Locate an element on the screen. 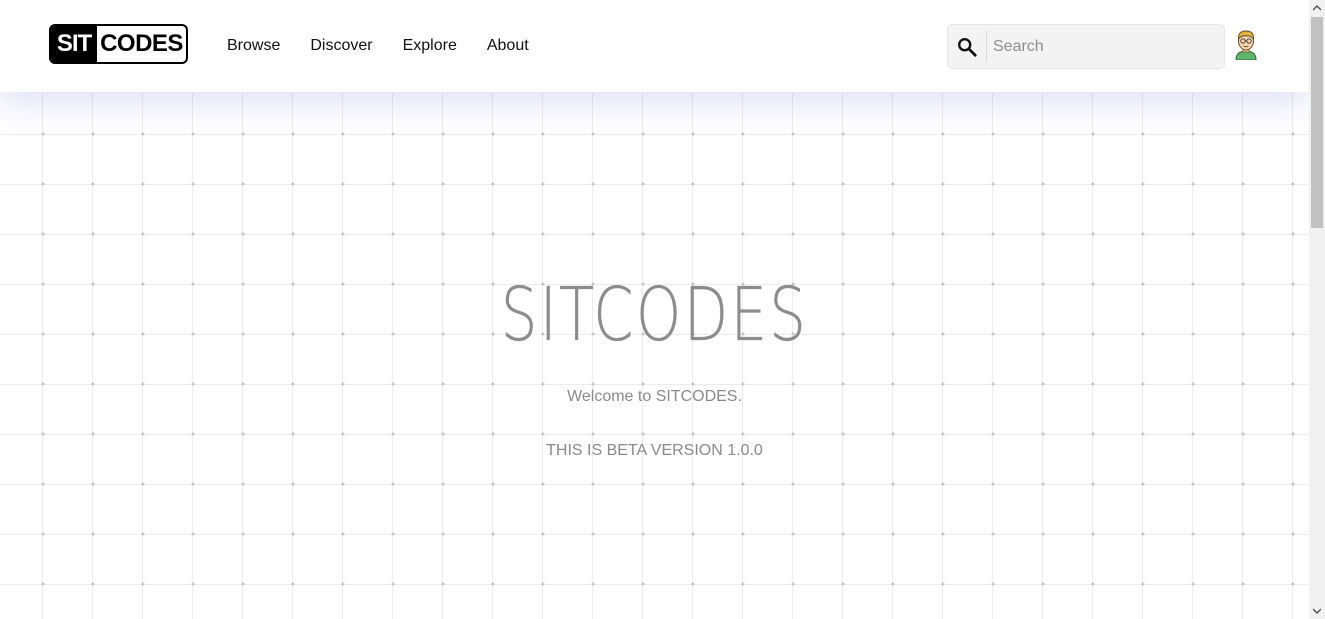  search-bar is located at coordinates (1086, 46).